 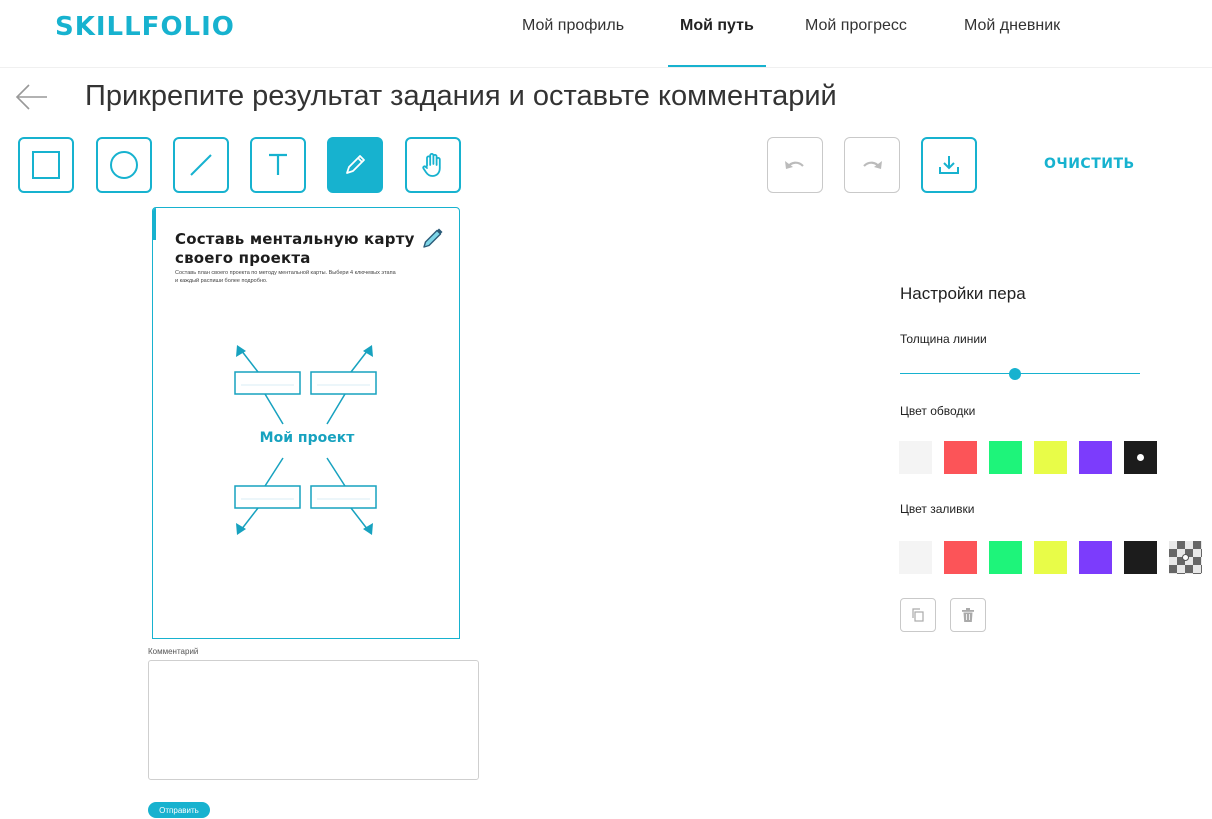 What do you see at coordinates (145, 27) in the screenshot?
I see `logo: SKILLFOLIO` at bounding box center [145, 27].